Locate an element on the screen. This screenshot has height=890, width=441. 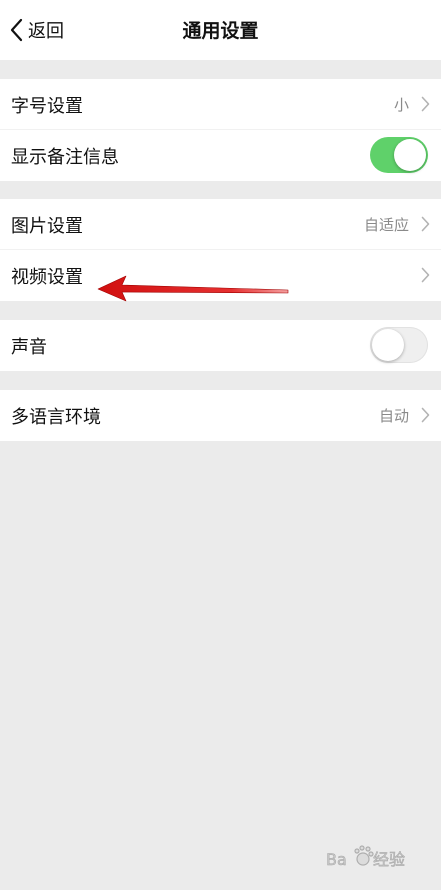
settings-group-media: 图片设置 自适应 视频设置 is located at coordinates (220, 250).